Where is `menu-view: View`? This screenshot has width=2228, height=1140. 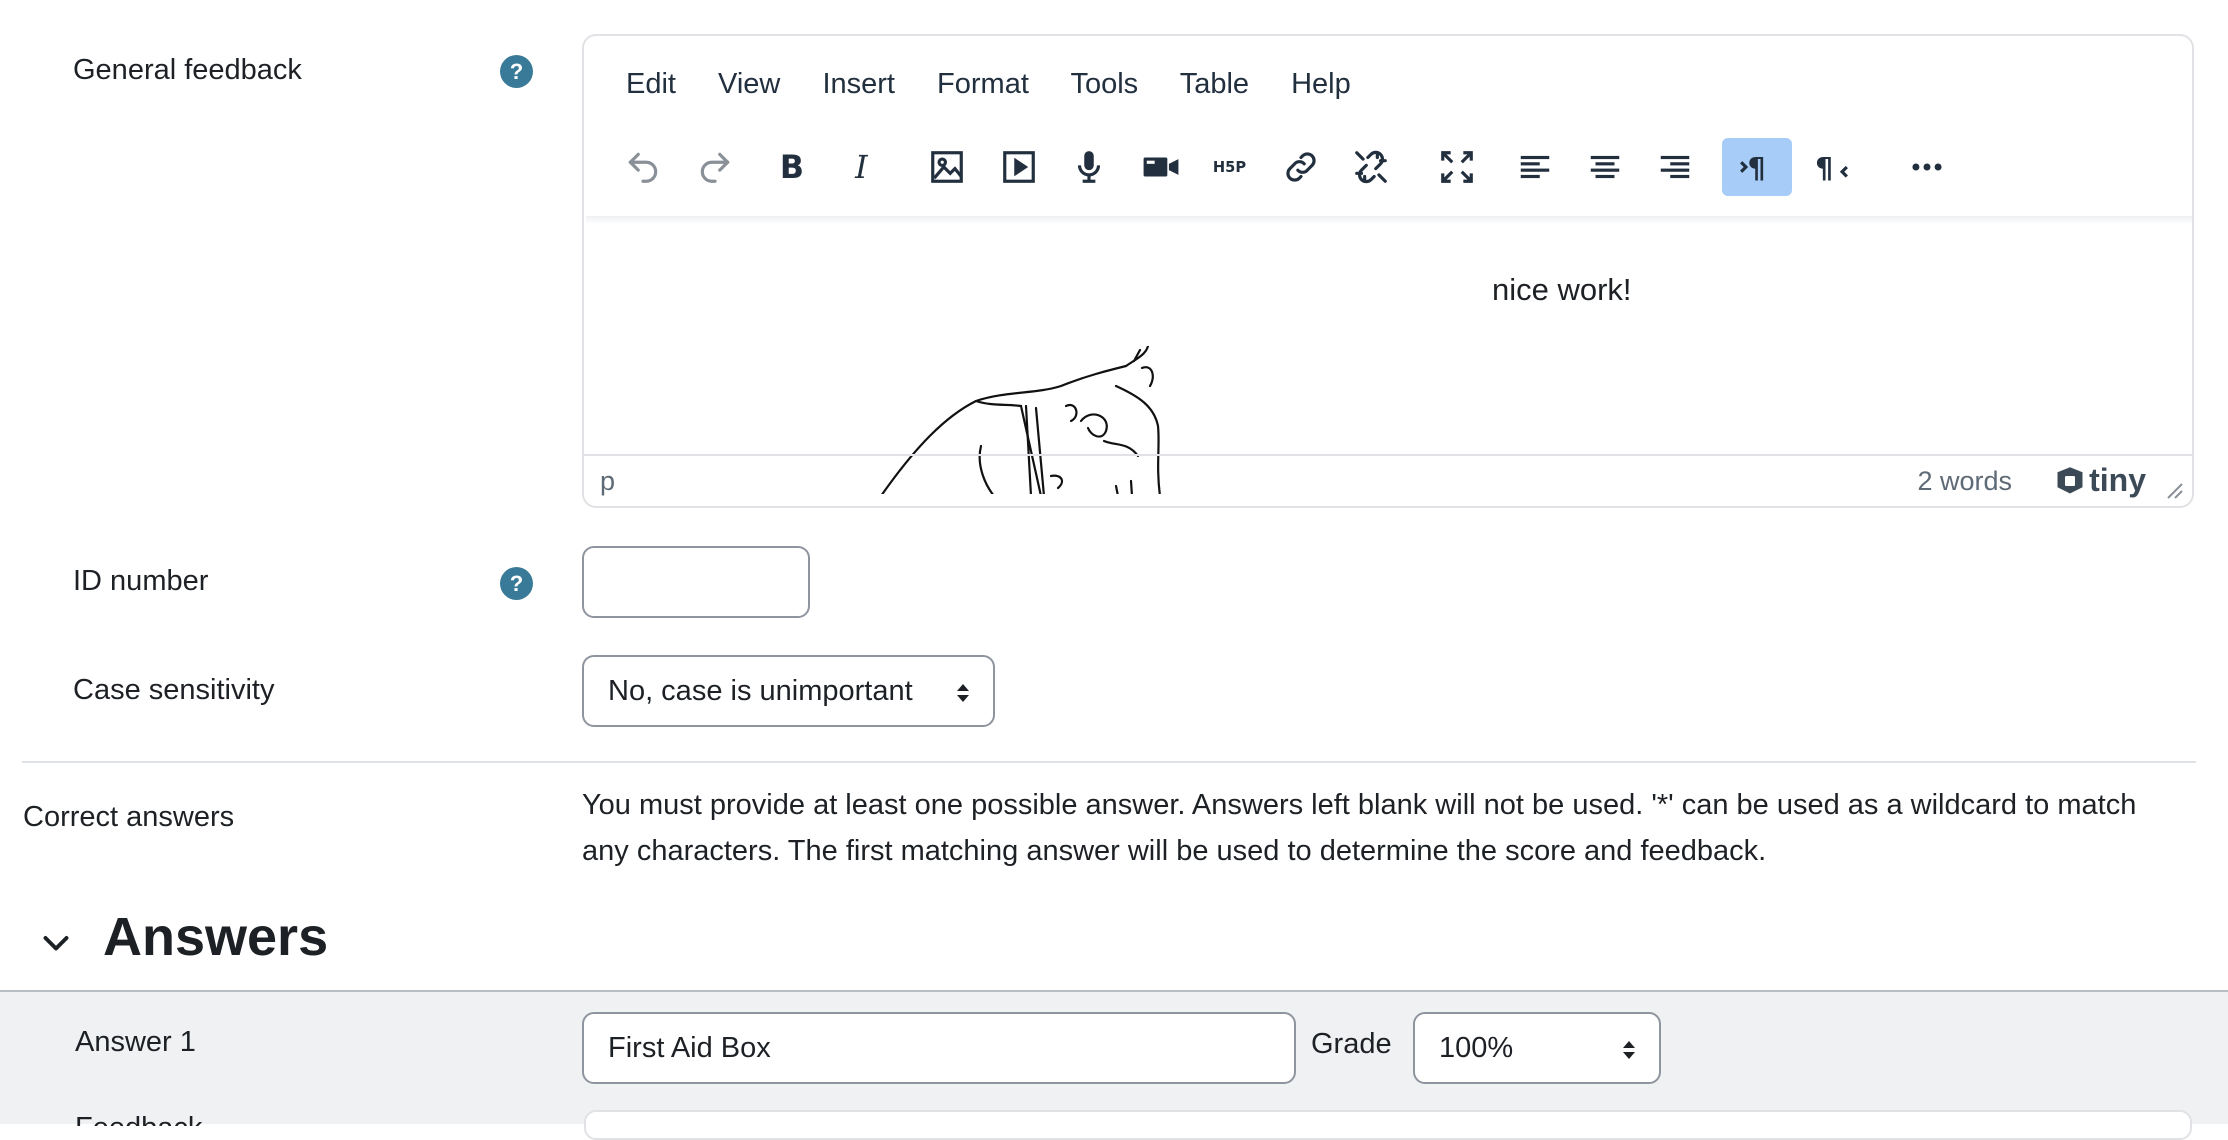 menu-view: View is located at coordinates (749, 84).